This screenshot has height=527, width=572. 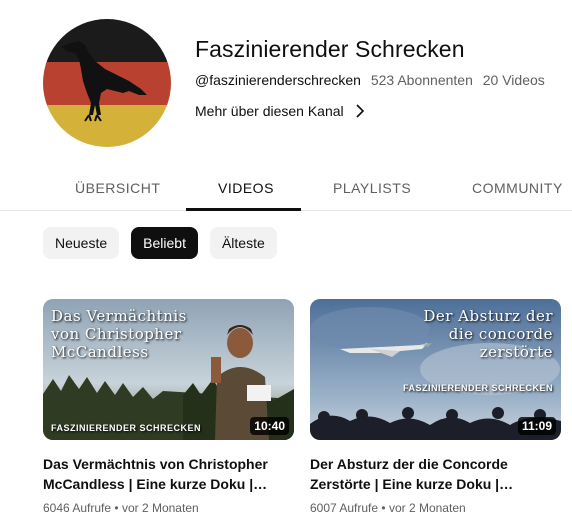 What do you see at coordinates (81, 243) in the screenshot?
I see `chip-newest: Neueste` at bounding box center [81, 243].